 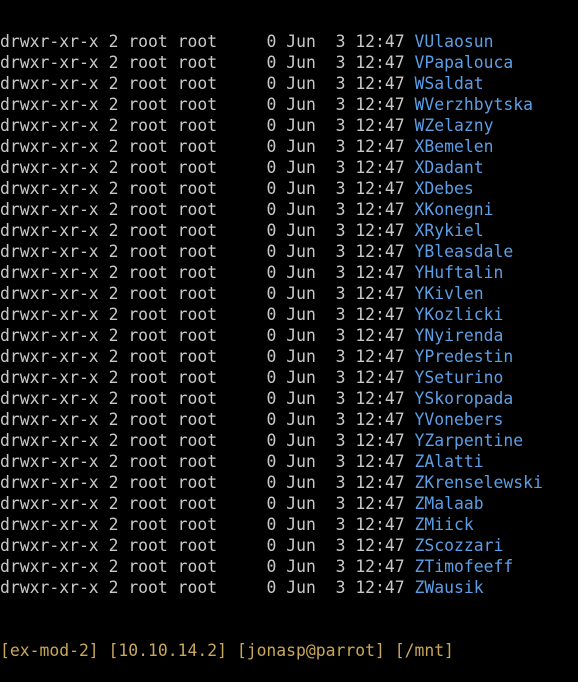 What do you see at coordinates (449, 83) in the screenshot?
I see `directory-name: WSaldat` at bounding box center [449, 83].